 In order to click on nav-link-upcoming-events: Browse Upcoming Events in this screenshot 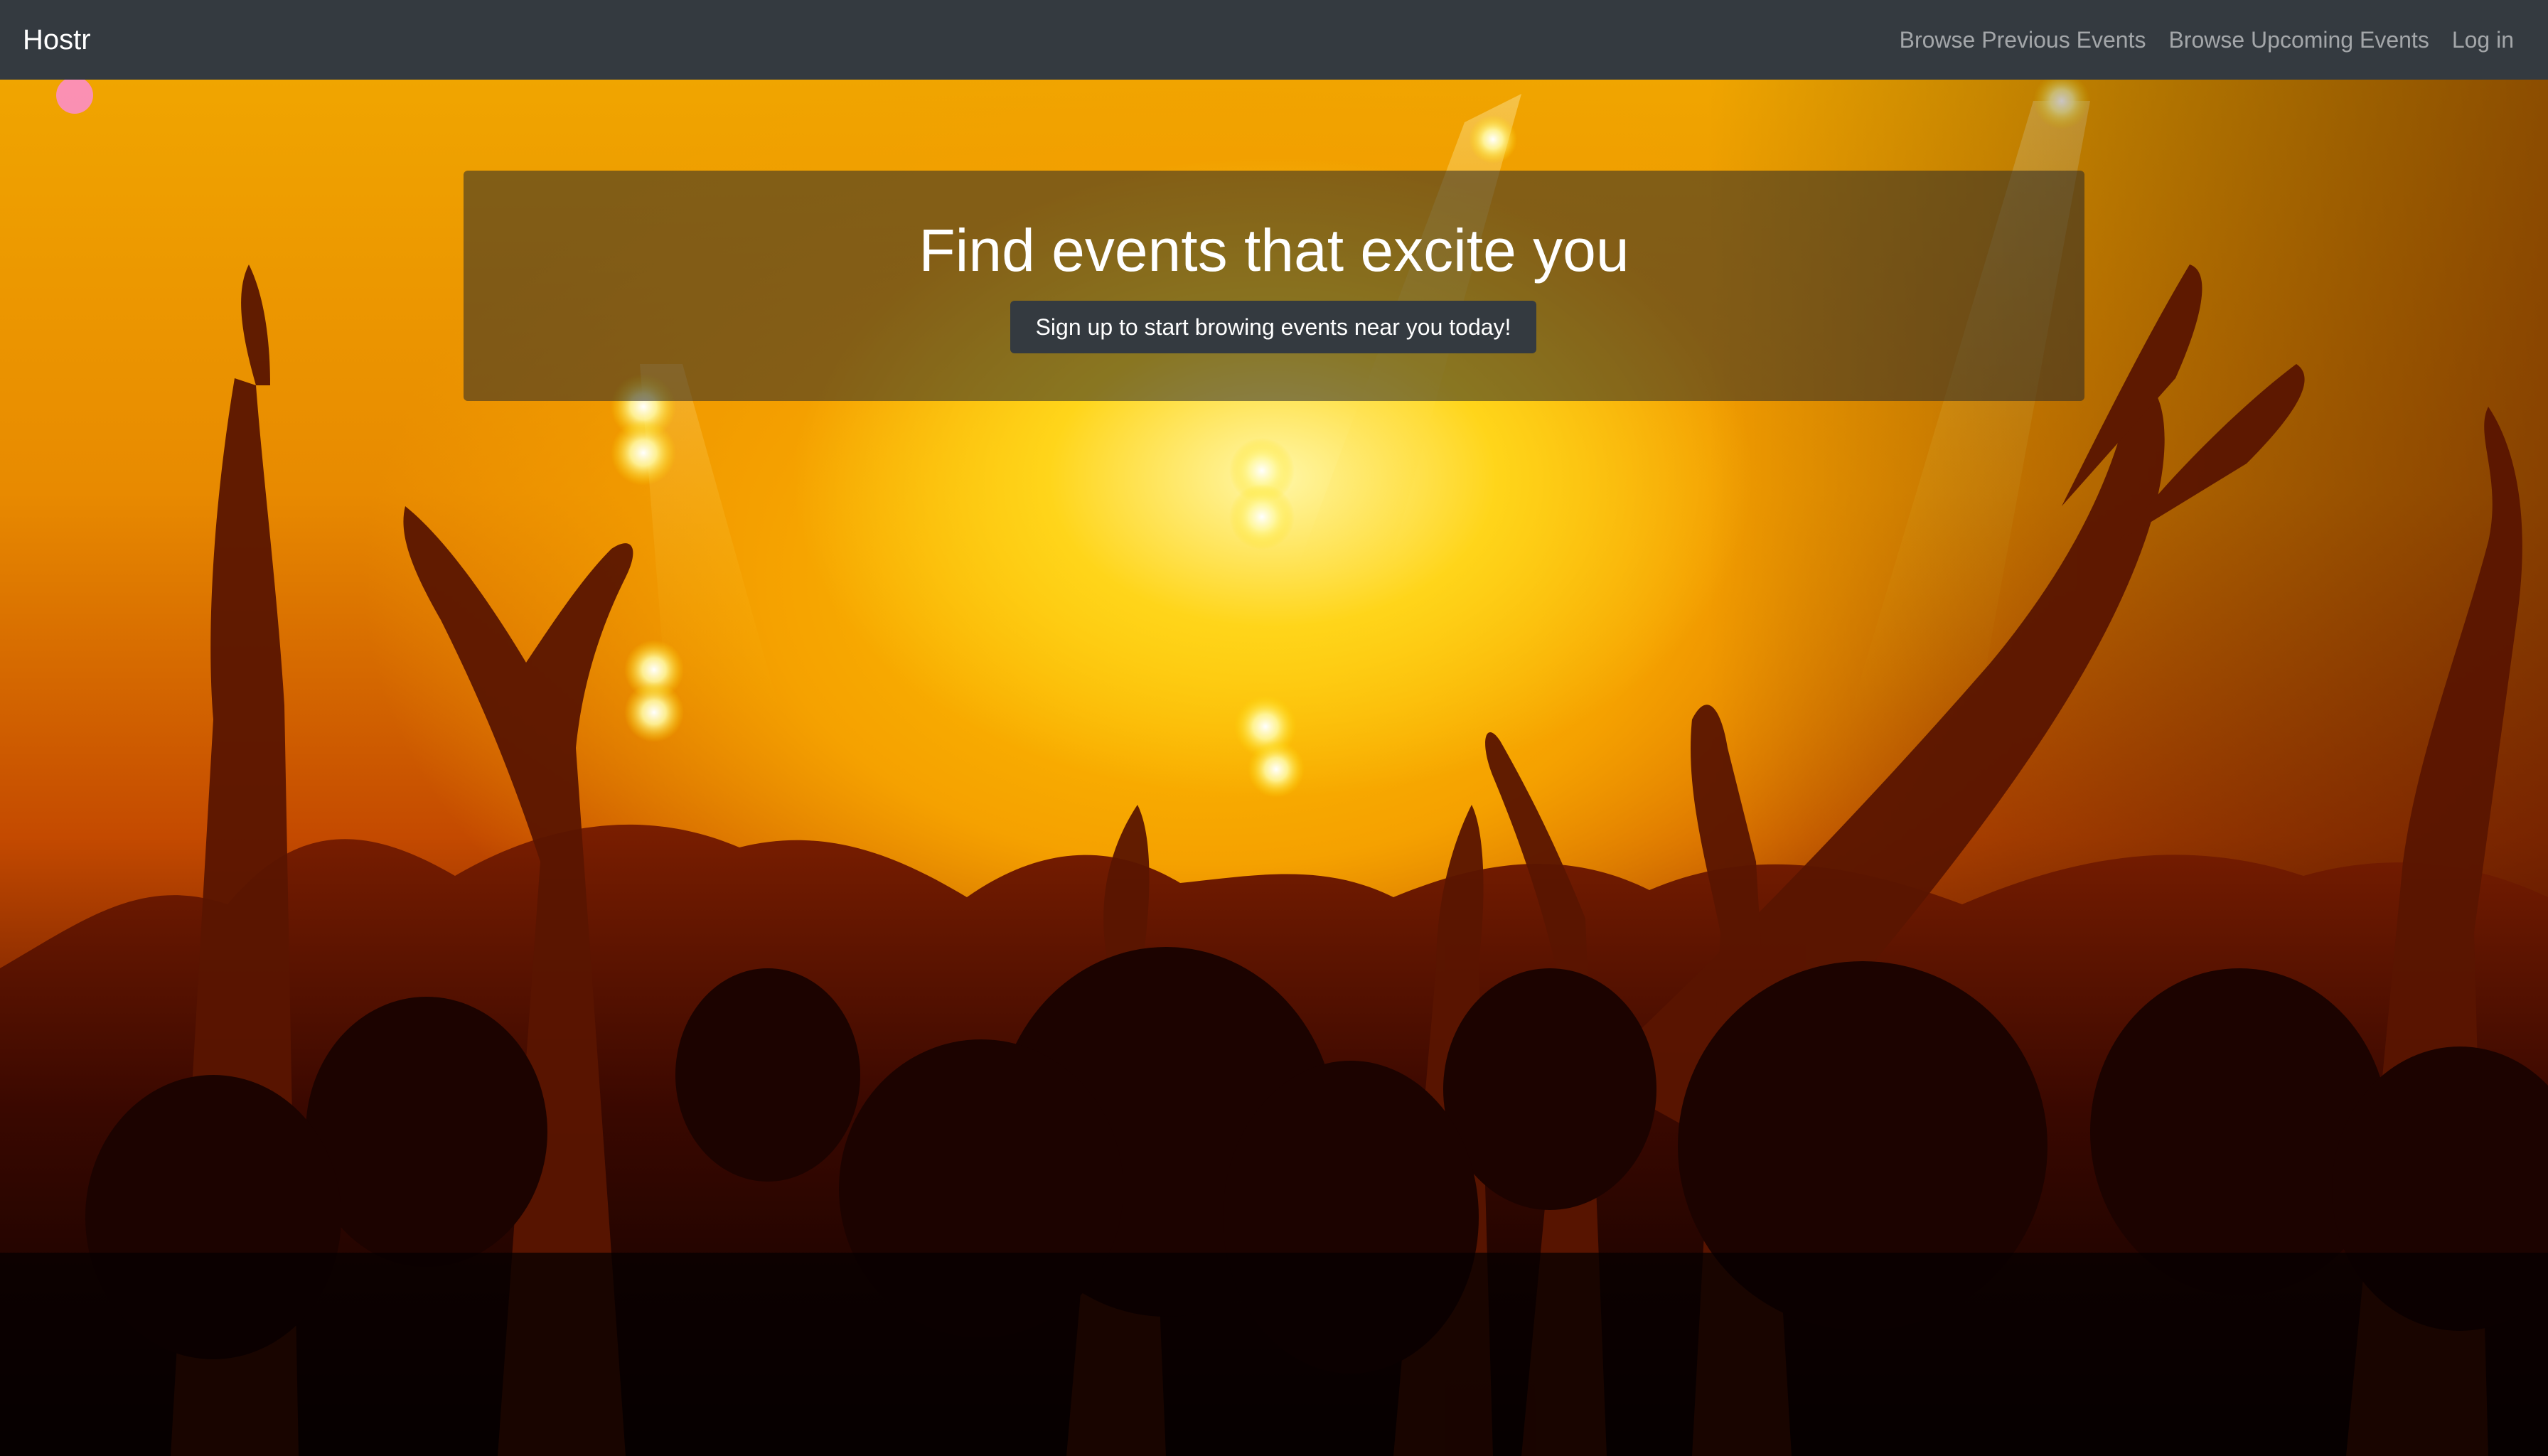, I will do `click(2298, 40)`.